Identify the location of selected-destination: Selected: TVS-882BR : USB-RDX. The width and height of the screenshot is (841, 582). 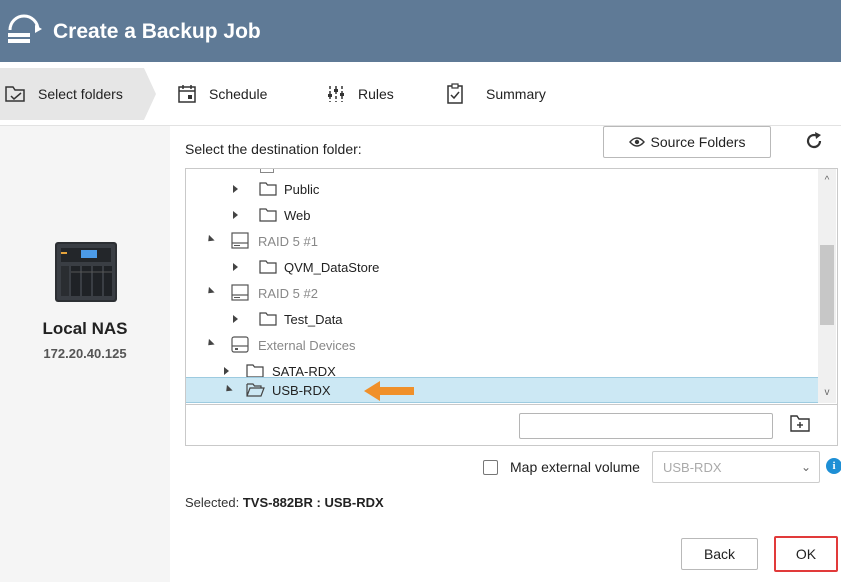
(284, 502).